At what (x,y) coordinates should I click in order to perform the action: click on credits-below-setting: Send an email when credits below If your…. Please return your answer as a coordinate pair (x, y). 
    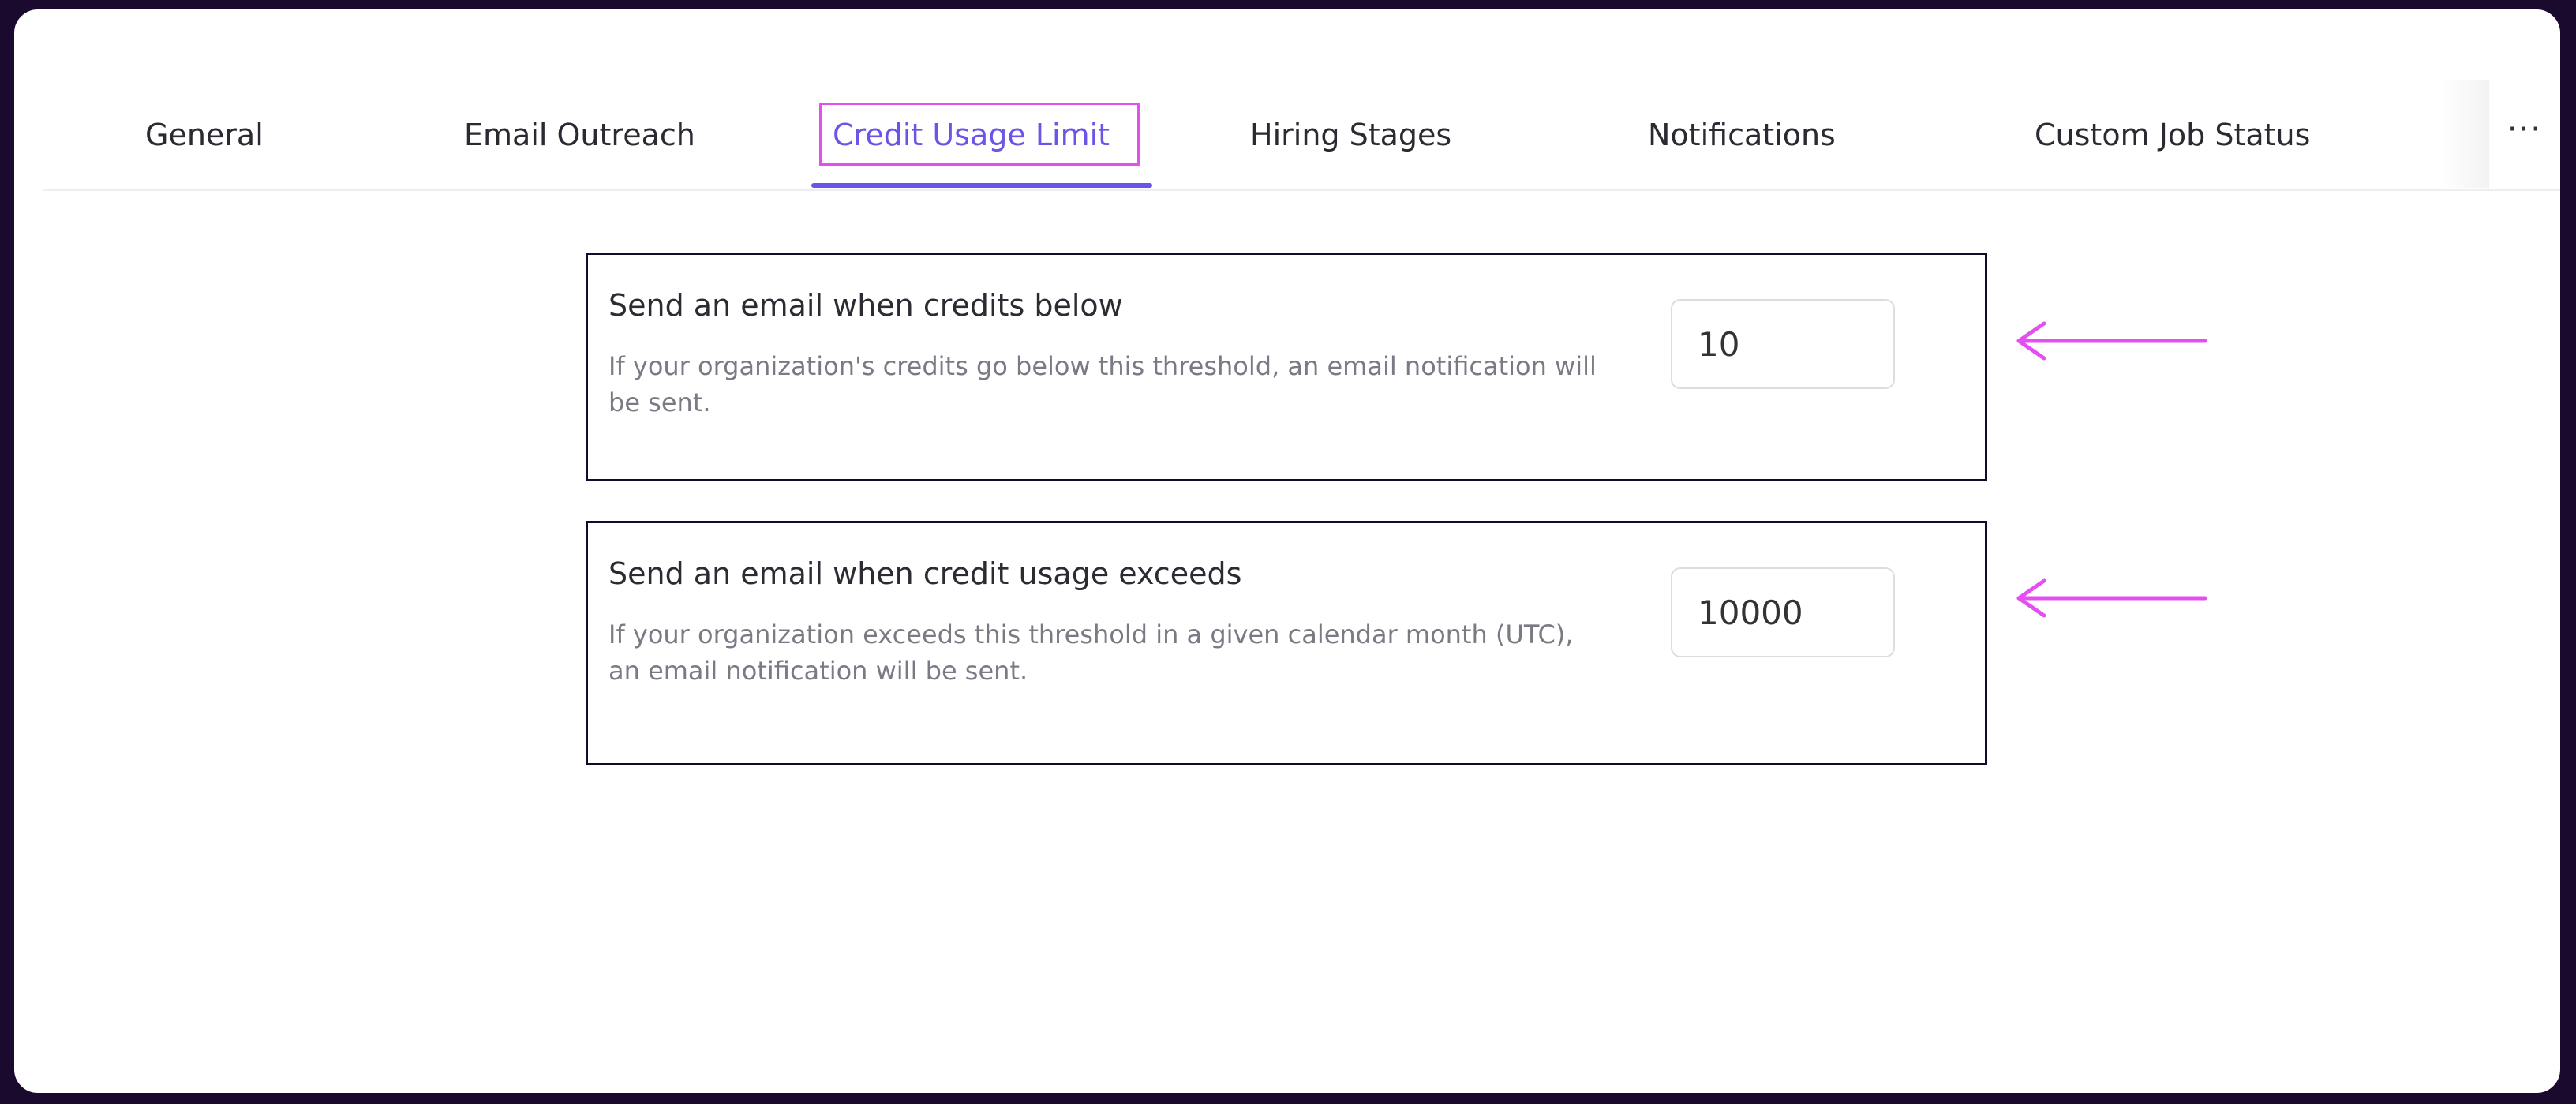
    Looking at the image, I should click on (1286, 367).